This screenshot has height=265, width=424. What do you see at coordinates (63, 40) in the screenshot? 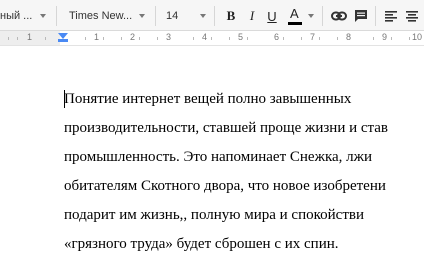
I see `left-indent-marker` at bounding box center [63, 40].